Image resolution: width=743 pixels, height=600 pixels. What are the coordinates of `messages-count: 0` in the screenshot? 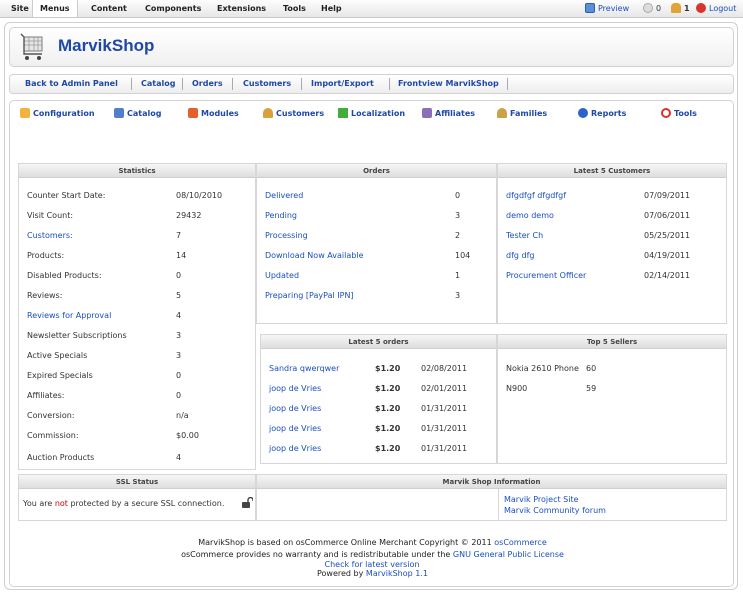 It's located at (652, 8).